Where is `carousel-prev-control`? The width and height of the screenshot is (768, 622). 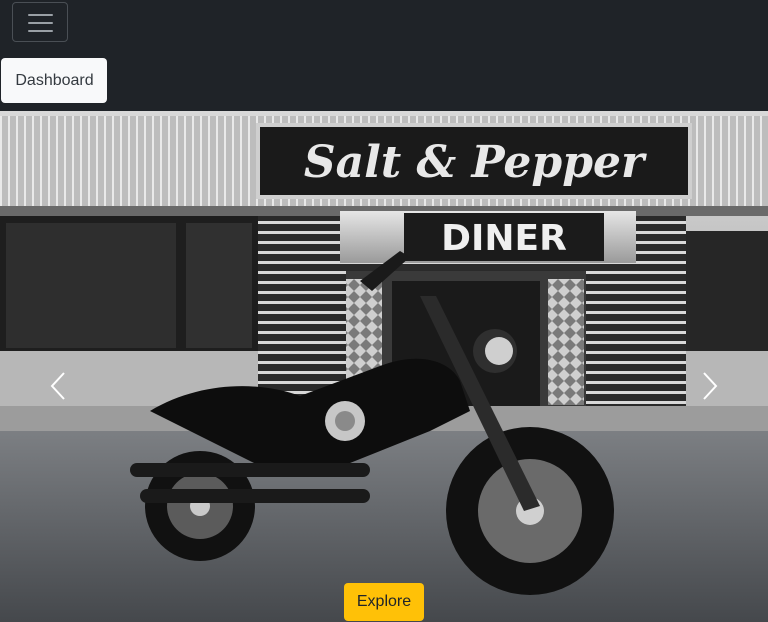 carousel-prev-control is located at coordinates (58, 386).